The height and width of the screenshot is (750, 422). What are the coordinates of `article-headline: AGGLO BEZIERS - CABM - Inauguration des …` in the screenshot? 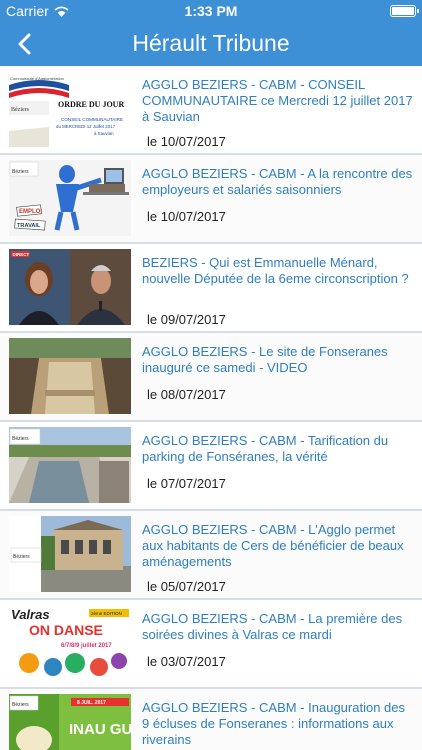 It's located at (278, 724).